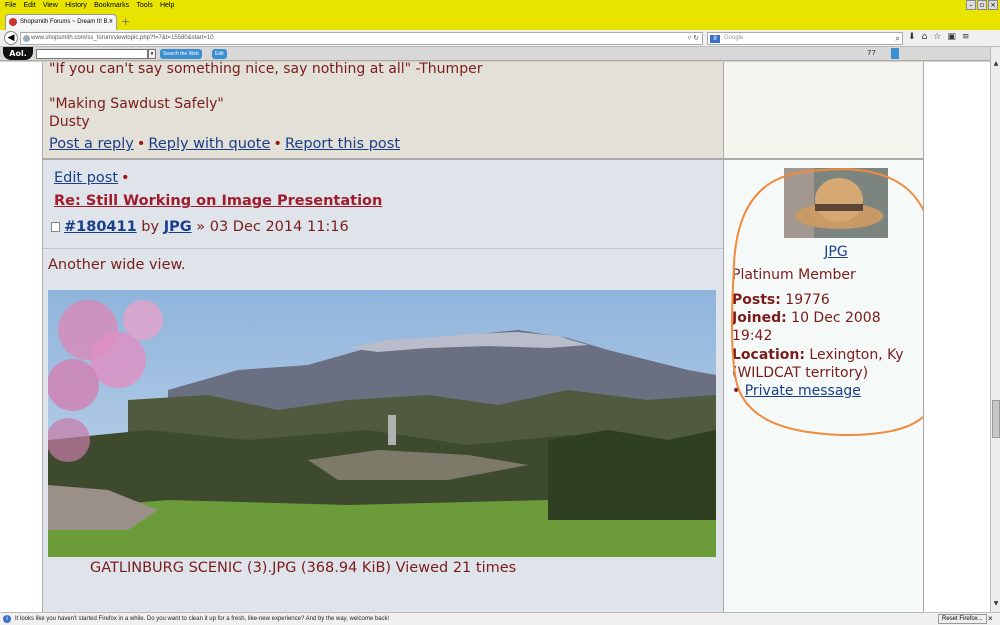 This screenshot has height=625, width=1000. I want to click on menu-history: History, so click(76, 5).